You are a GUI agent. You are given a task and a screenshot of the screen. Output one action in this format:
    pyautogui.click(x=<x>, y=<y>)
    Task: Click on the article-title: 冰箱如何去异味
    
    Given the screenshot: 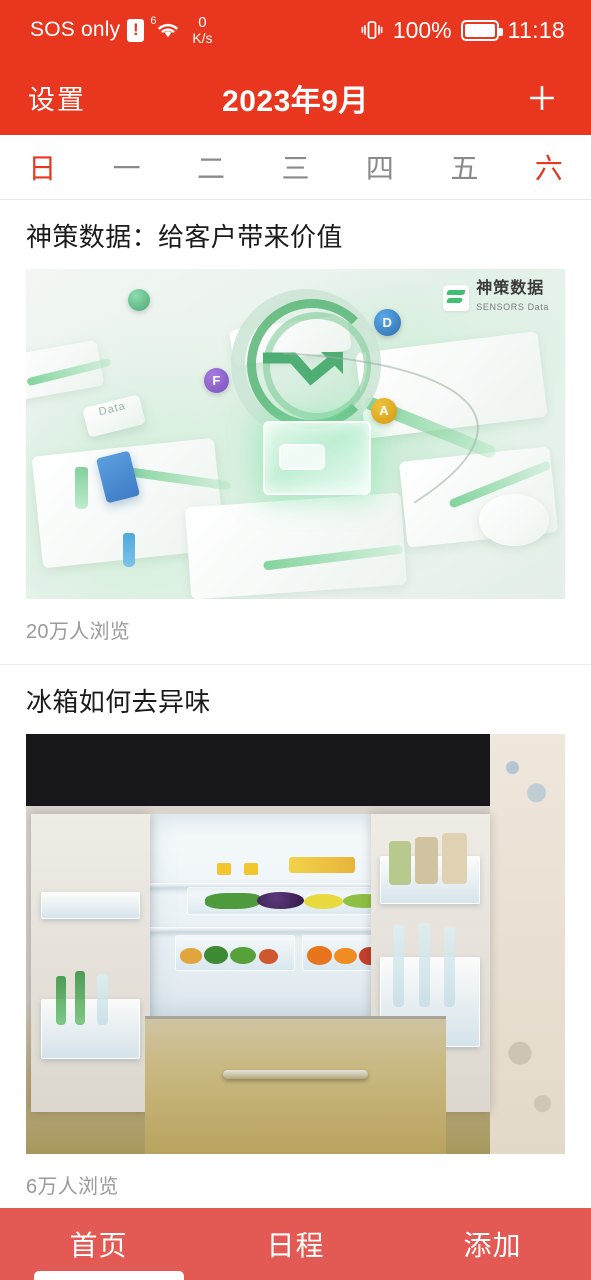 What is the action you would take?
    pyautogui.click(x=118, y=702)
    